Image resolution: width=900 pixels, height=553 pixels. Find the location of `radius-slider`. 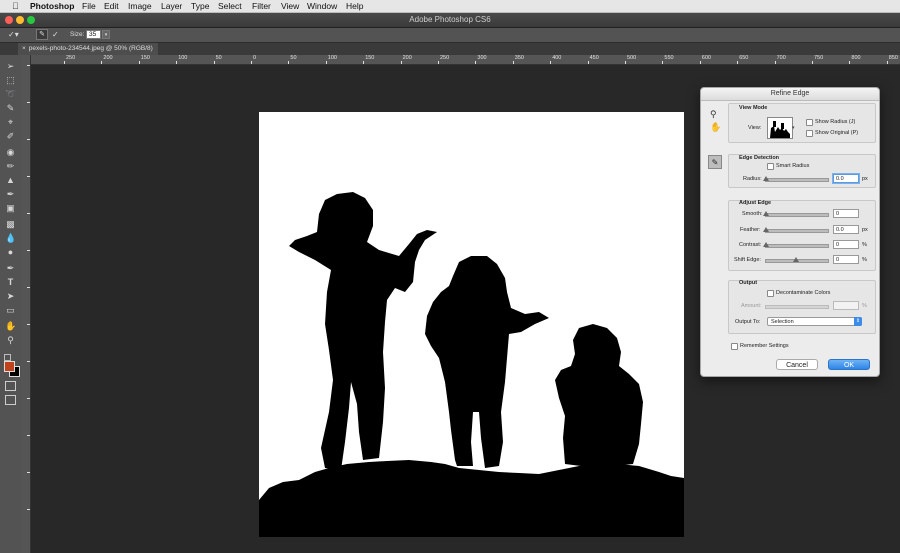

radius-slider is located at coordinates (797, 180).